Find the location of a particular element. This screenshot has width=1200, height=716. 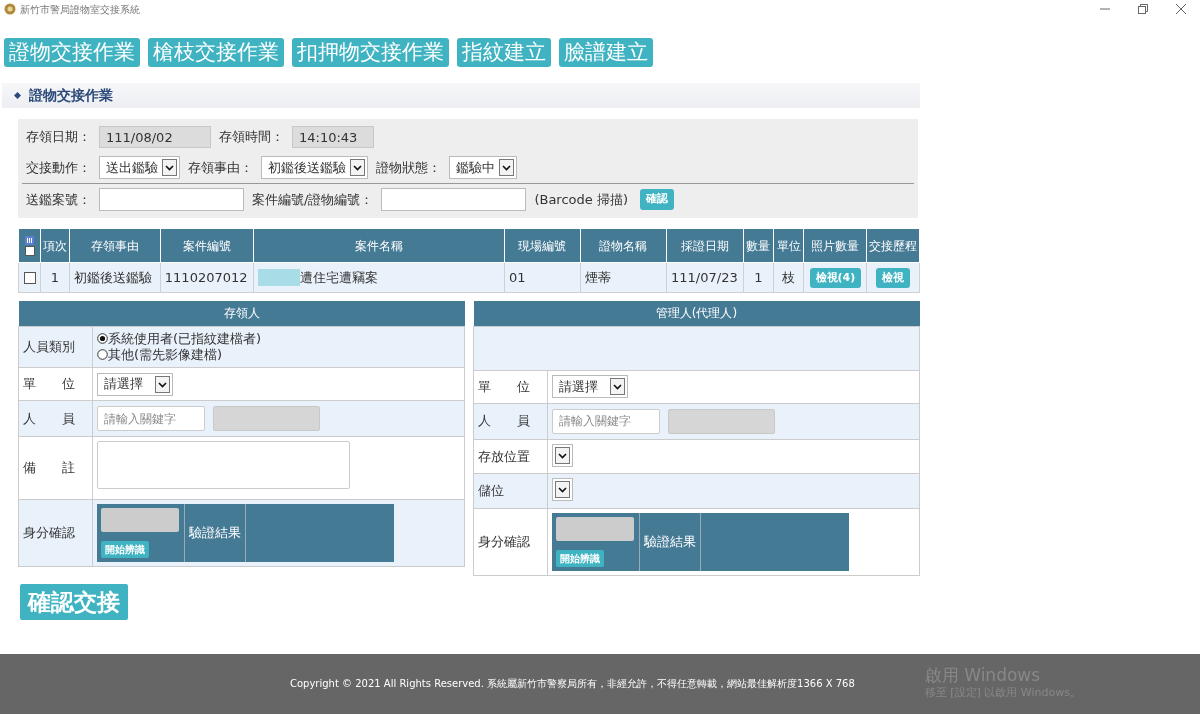

option-label: 其他(需先影像建檔) is located at coordinates (165, 354).